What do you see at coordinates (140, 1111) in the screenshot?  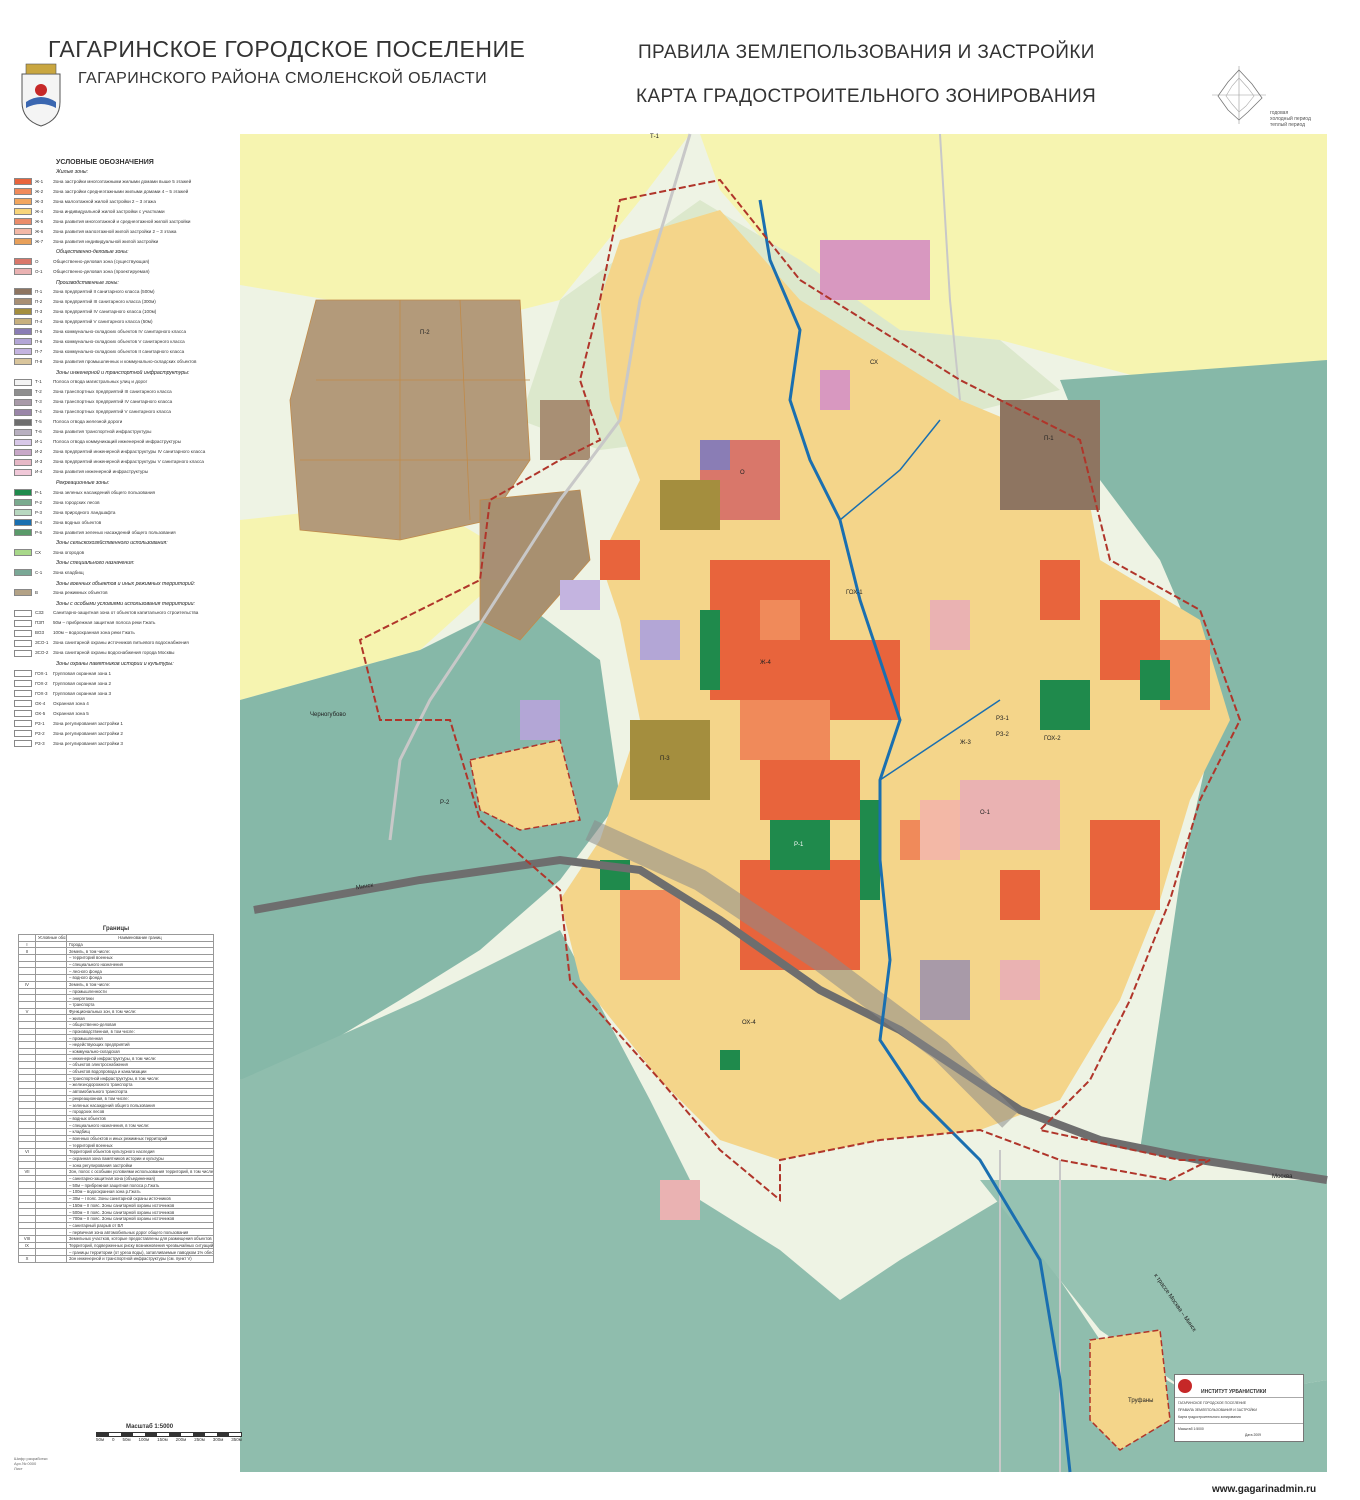 I see `table-cell-name: – городских лесов` at bounding box center [140, 1111].